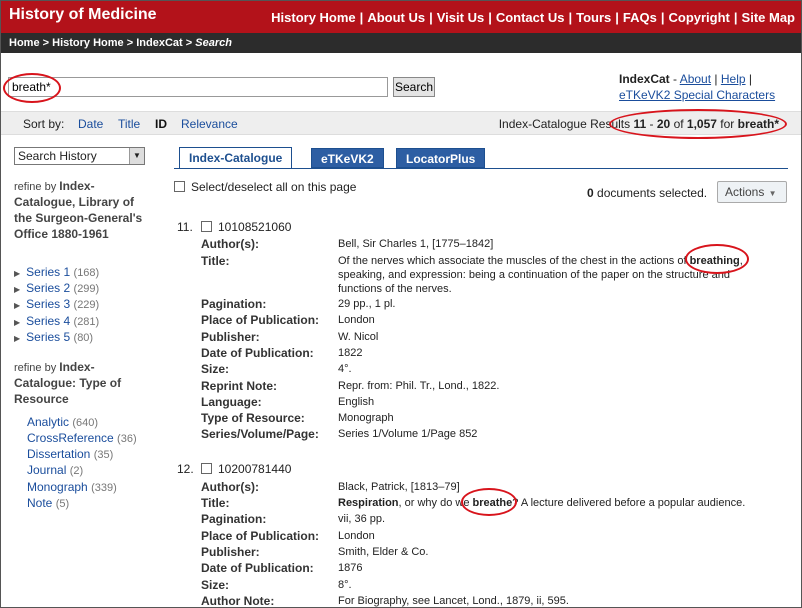 This screenshot has height=608, width=802. What do you see at coordinates (356, 402) in the screenshot?
I see `field-value: English` at bounding box center [356, 402].